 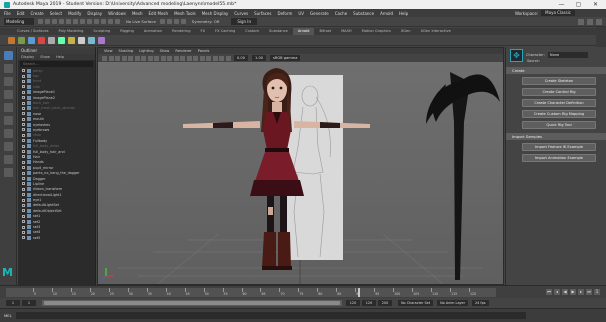 What do you see at coordinates (183, 51) in the screenshot?
I see `viewport-menu-renderer: Renderer` at bounding box center [183, 51].